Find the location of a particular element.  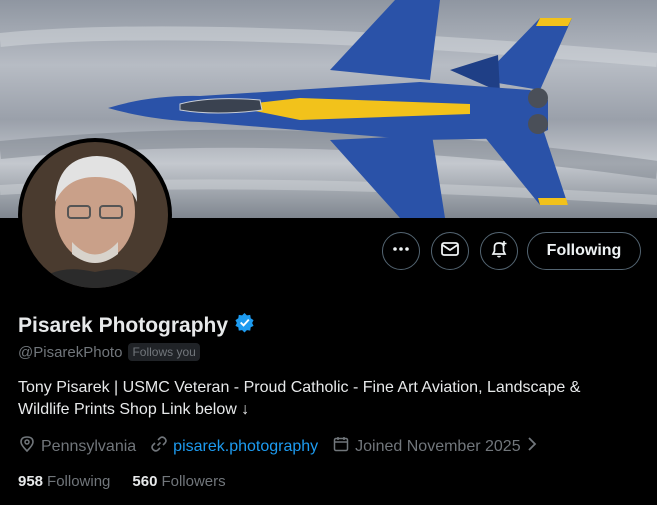

avatar-photo is located at coordinates (95, 215).